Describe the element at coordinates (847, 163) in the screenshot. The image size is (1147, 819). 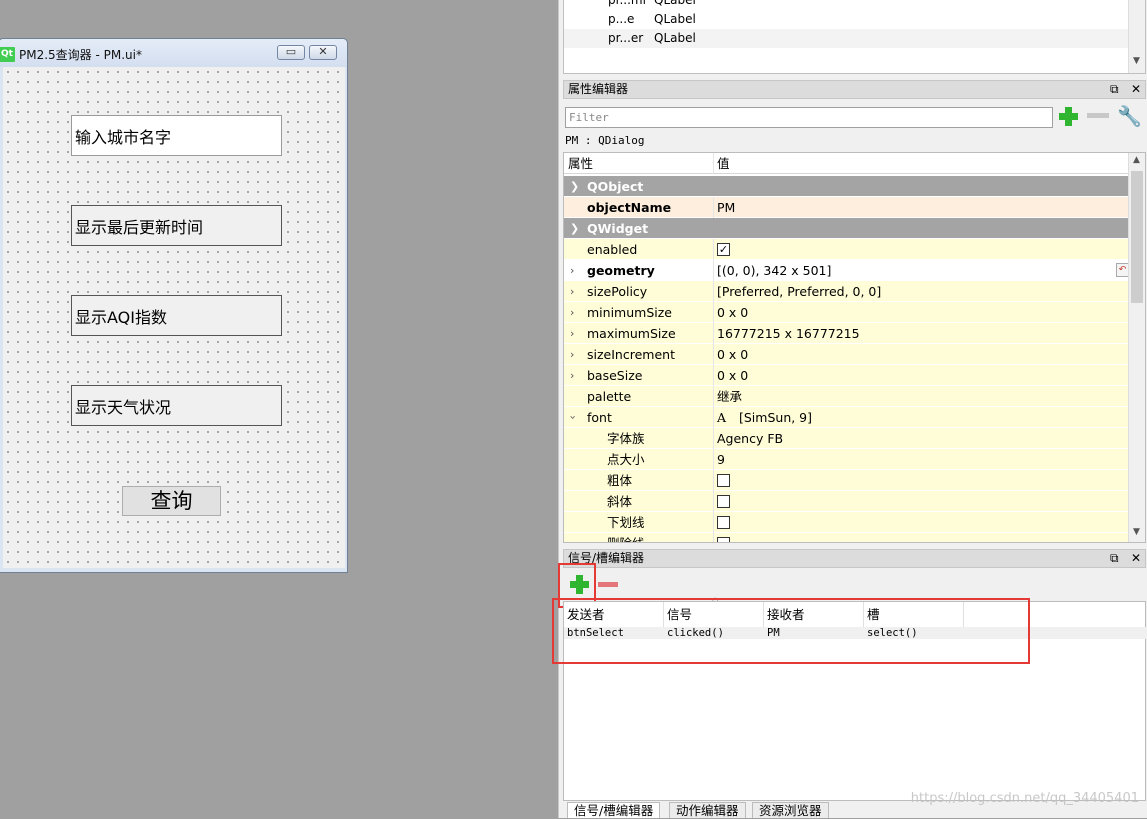
I see `property-table-header: 属性 值` at that location.